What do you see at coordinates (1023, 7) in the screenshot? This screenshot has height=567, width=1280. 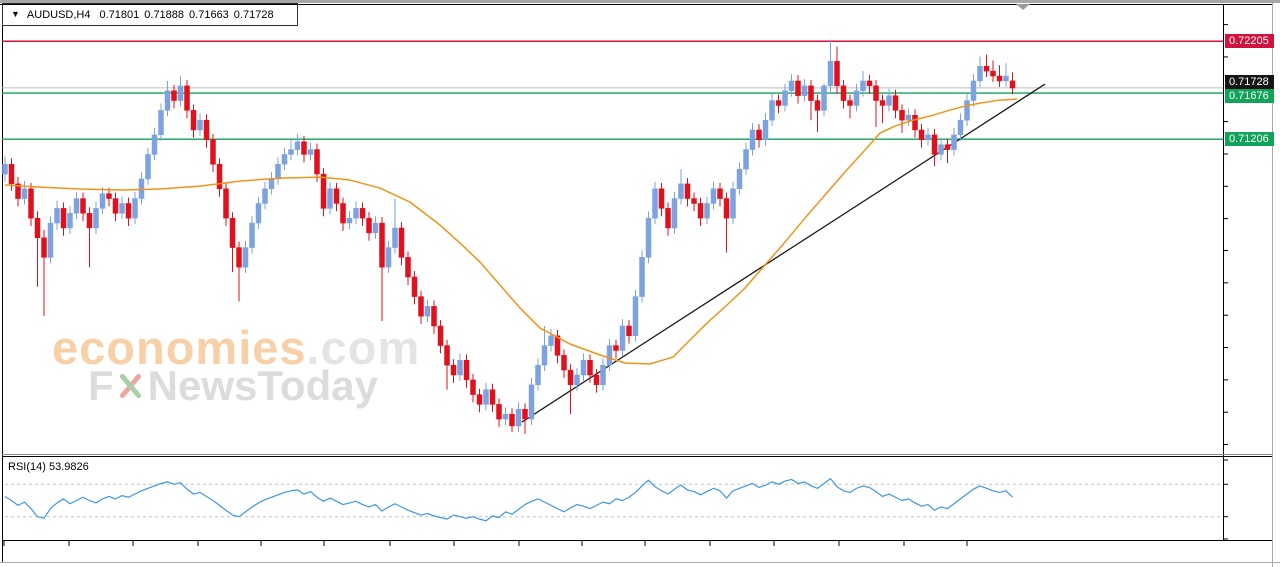 I see `chart-shift-marker-icon` at bounding box center [1023, 7].